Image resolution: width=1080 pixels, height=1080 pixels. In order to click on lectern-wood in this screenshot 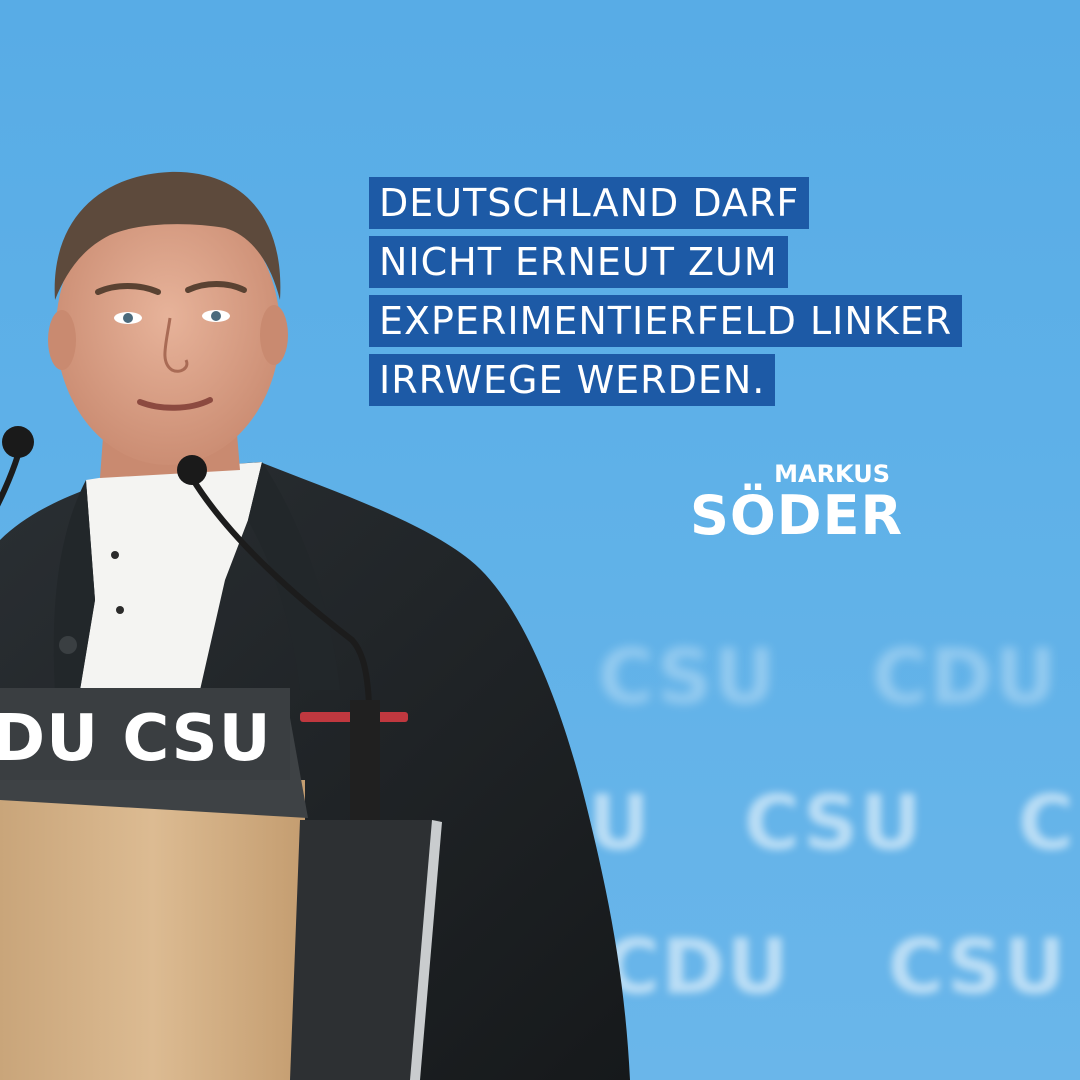, I will do `click(152, 930)`.